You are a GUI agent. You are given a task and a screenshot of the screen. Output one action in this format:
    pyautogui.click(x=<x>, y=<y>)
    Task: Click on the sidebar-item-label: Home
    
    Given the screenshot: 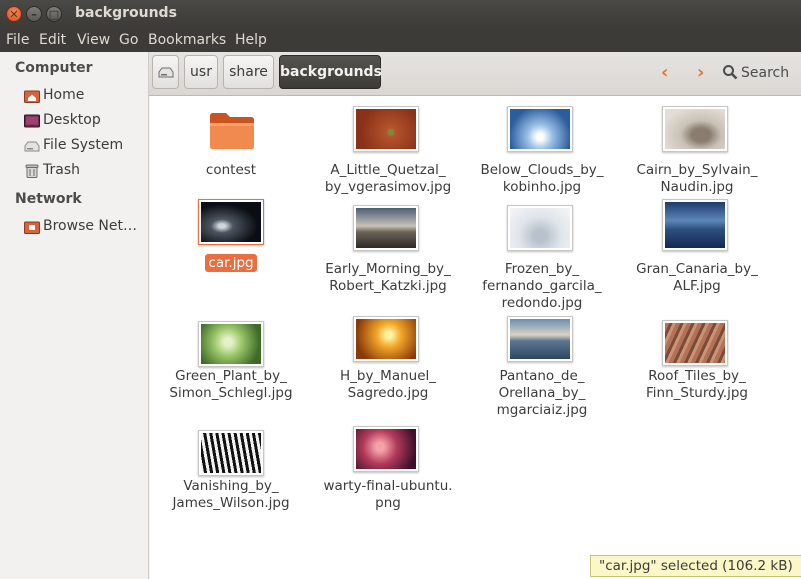 What is the action you would take?
    pyautogui.click(x=64, y=95)
    